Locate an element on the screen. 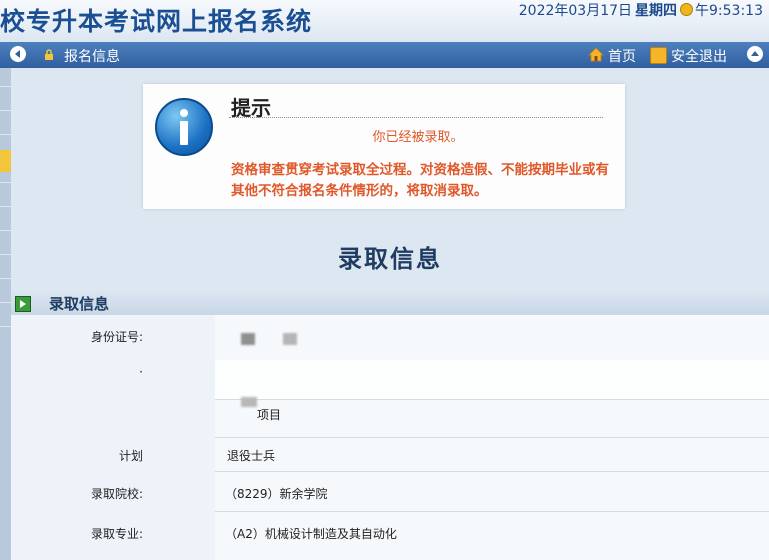  top-header: 校专升本考试网上报名系统 2022年03月17日 星期四 午9:53:13 is located at coordinates (384, 21).